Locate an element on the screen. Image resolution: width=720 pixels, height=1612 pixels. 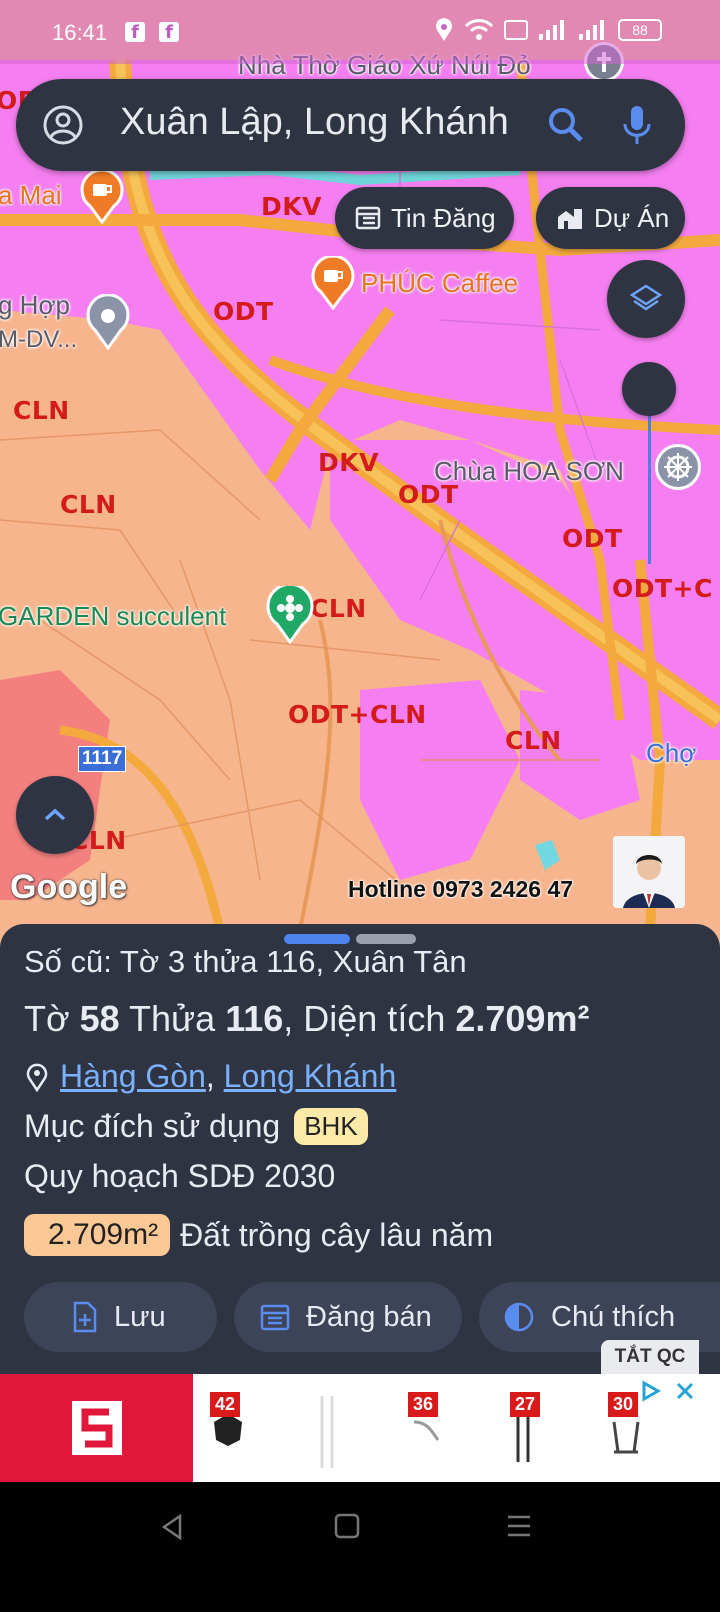
google-logo: Google is located at coordinates (69, 887).